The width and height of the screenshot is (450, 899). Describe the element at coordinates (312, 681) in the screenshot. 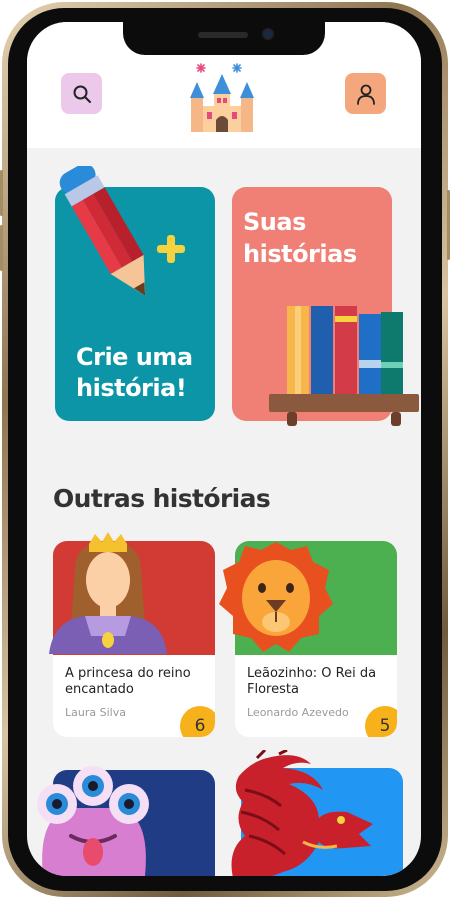

I see `story-title: Leãozinho: O Rei da Floresta` at that location.